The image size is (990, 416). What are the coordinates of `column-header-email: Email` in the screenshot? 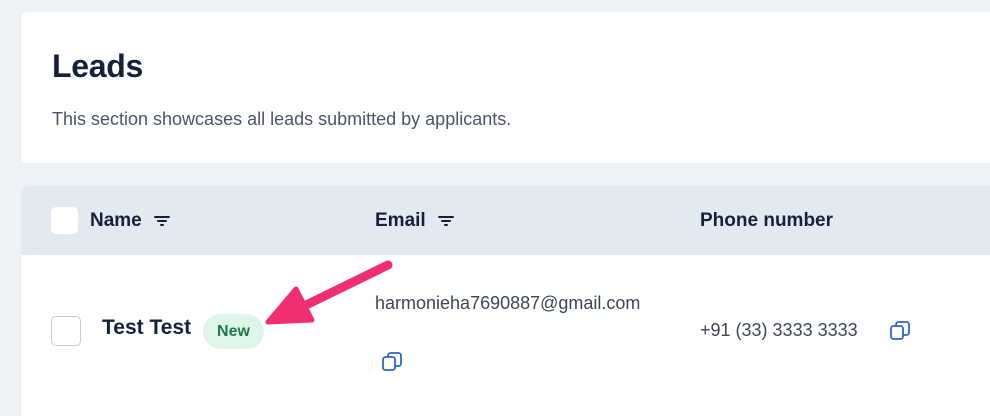 It's located at (414, 220).